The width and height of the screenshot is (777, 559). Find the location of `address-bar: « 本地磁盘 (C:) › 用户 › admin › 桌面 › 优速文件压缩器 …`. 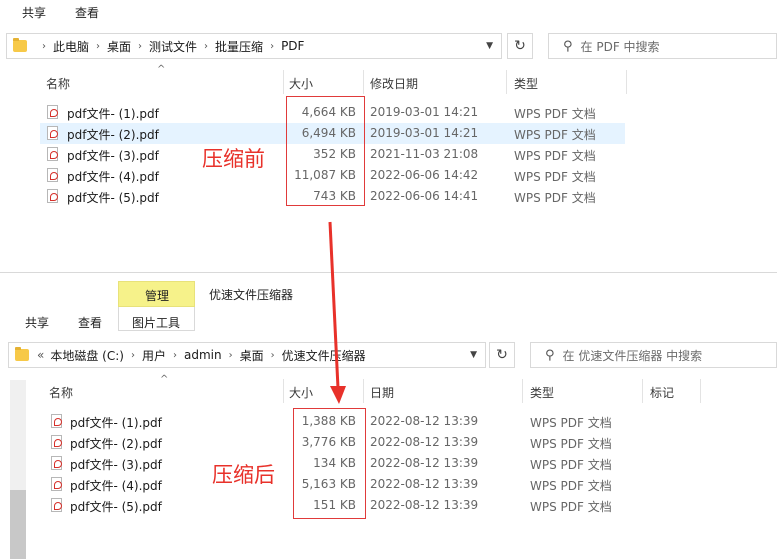

address-bar: « 本地磁盘 (C:) › 用户 › admin › 桌面 › 优速文件压缩器 … is located at coordinates (247, 355).